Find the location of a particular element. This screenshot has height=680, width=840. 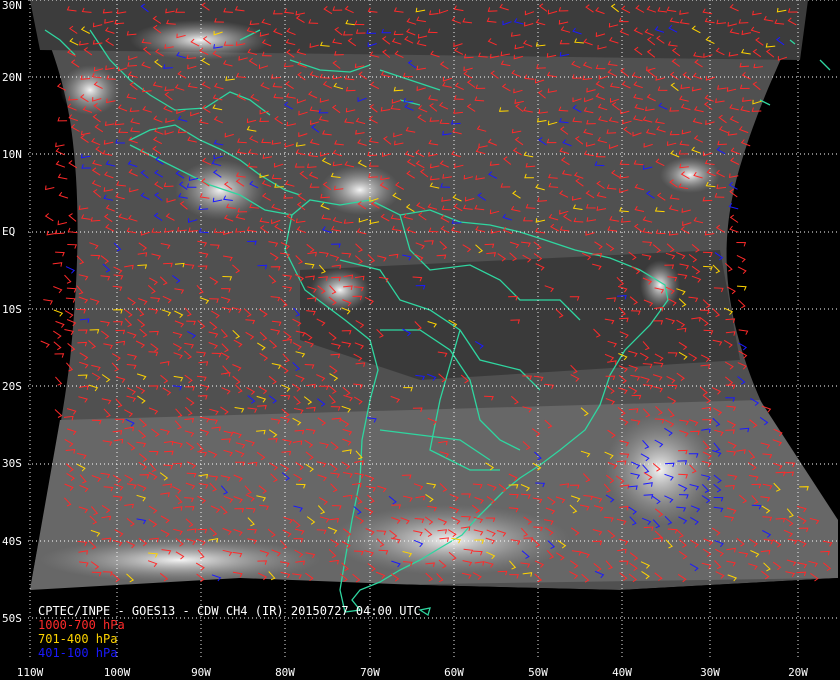

lon-label: 70W is located at coordinates (370, 672).